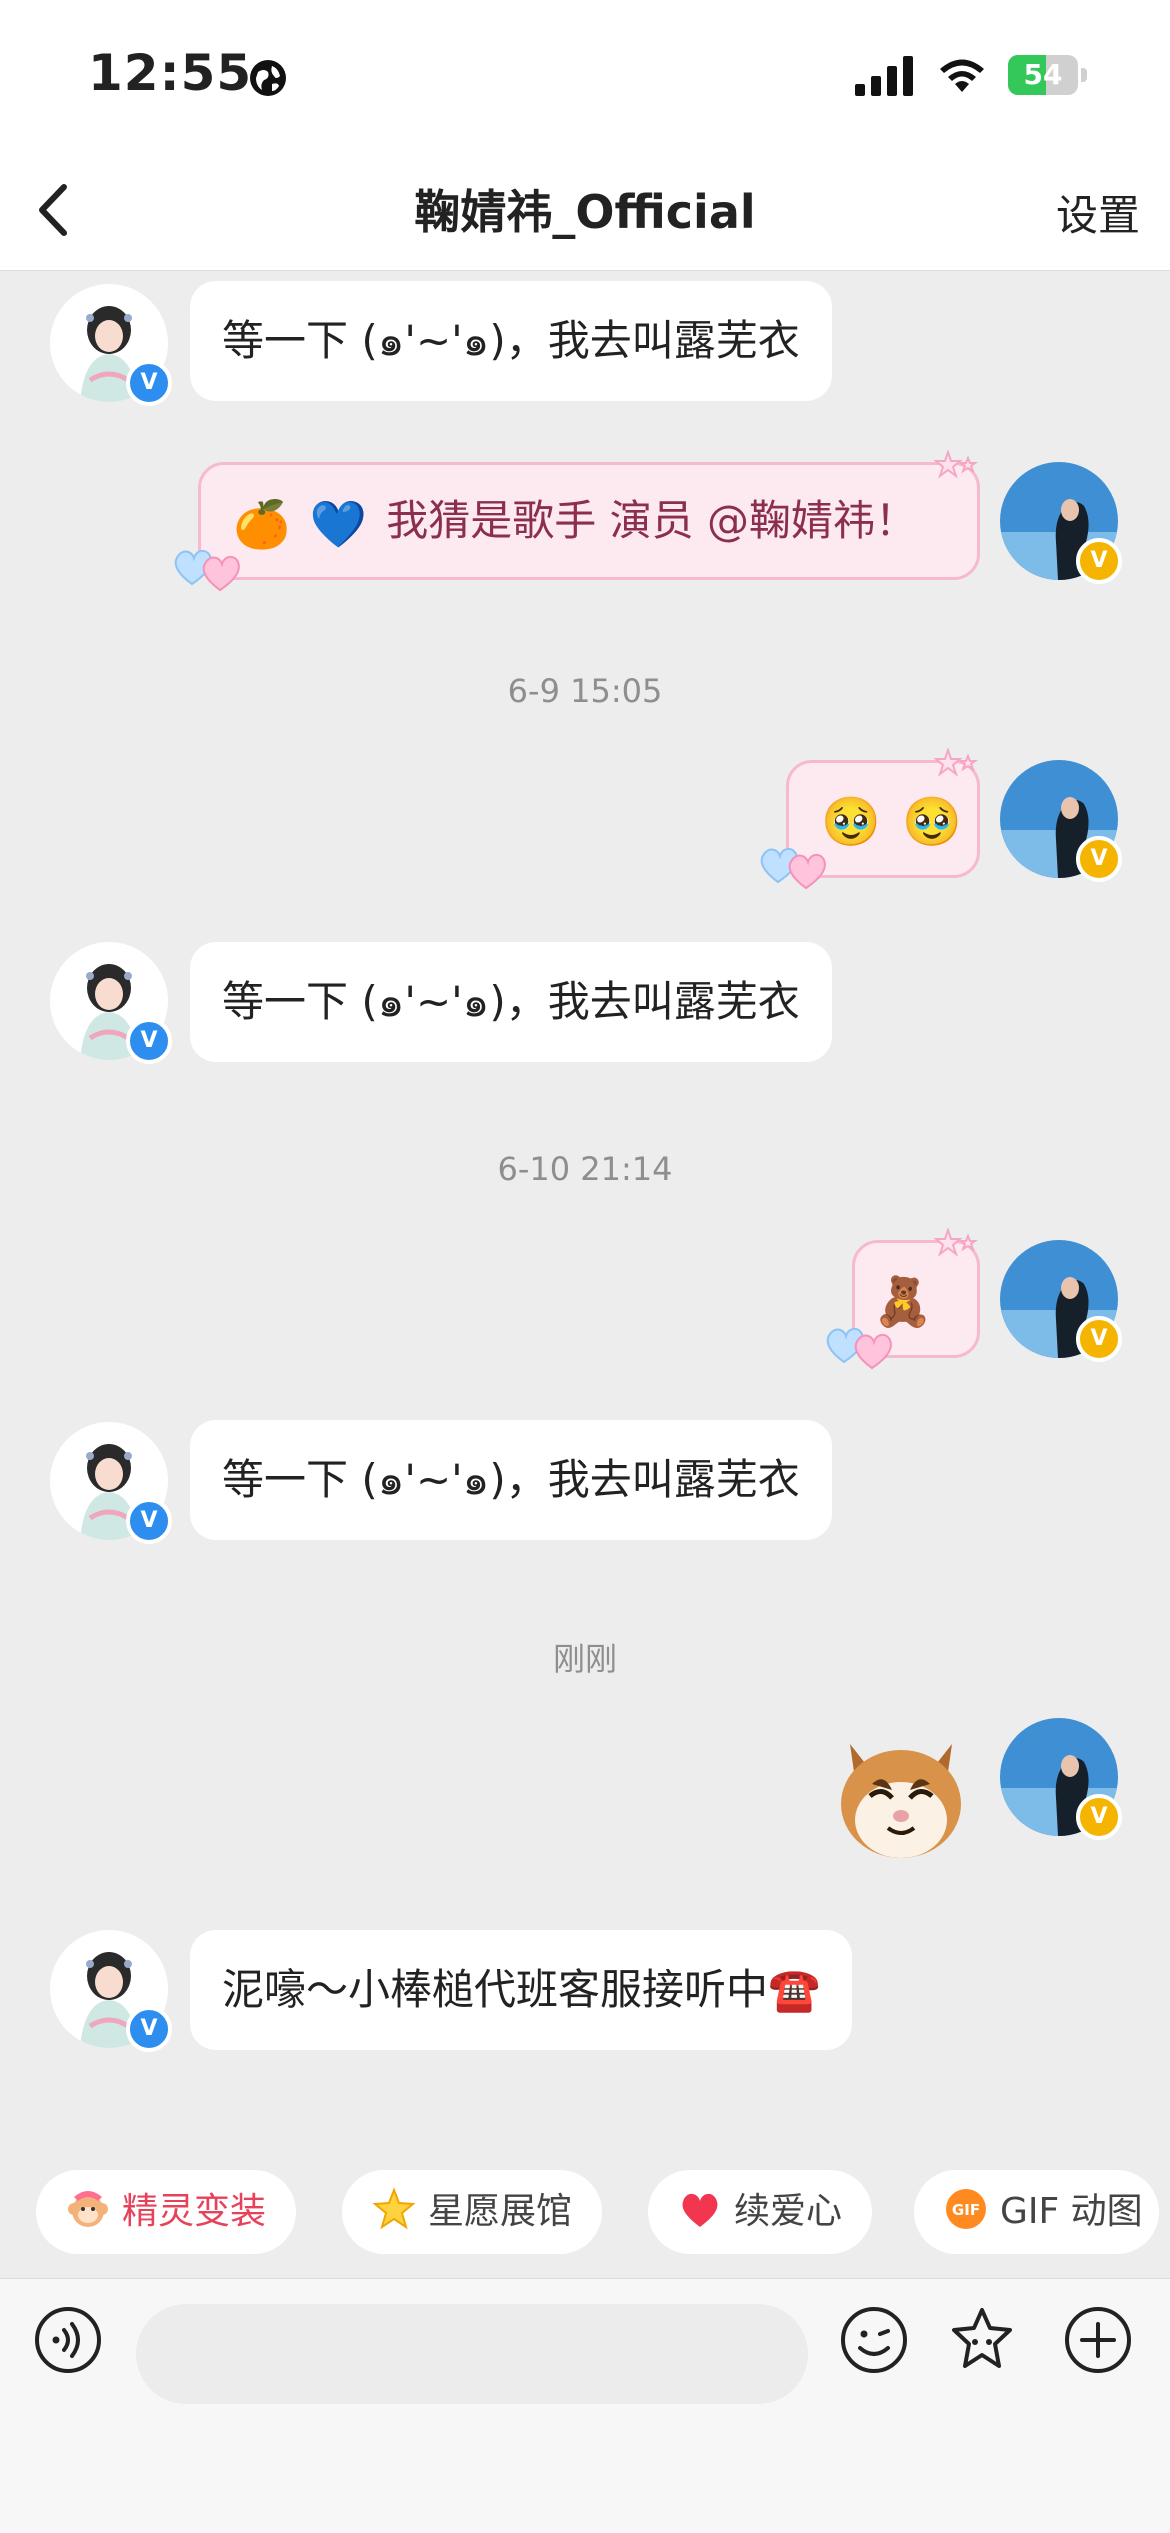 Image resolution: width=1170 pixels, height=2533 pixels. I want to click on chat-header: 鞠婧祎_Official 设置, so click(585, 210).